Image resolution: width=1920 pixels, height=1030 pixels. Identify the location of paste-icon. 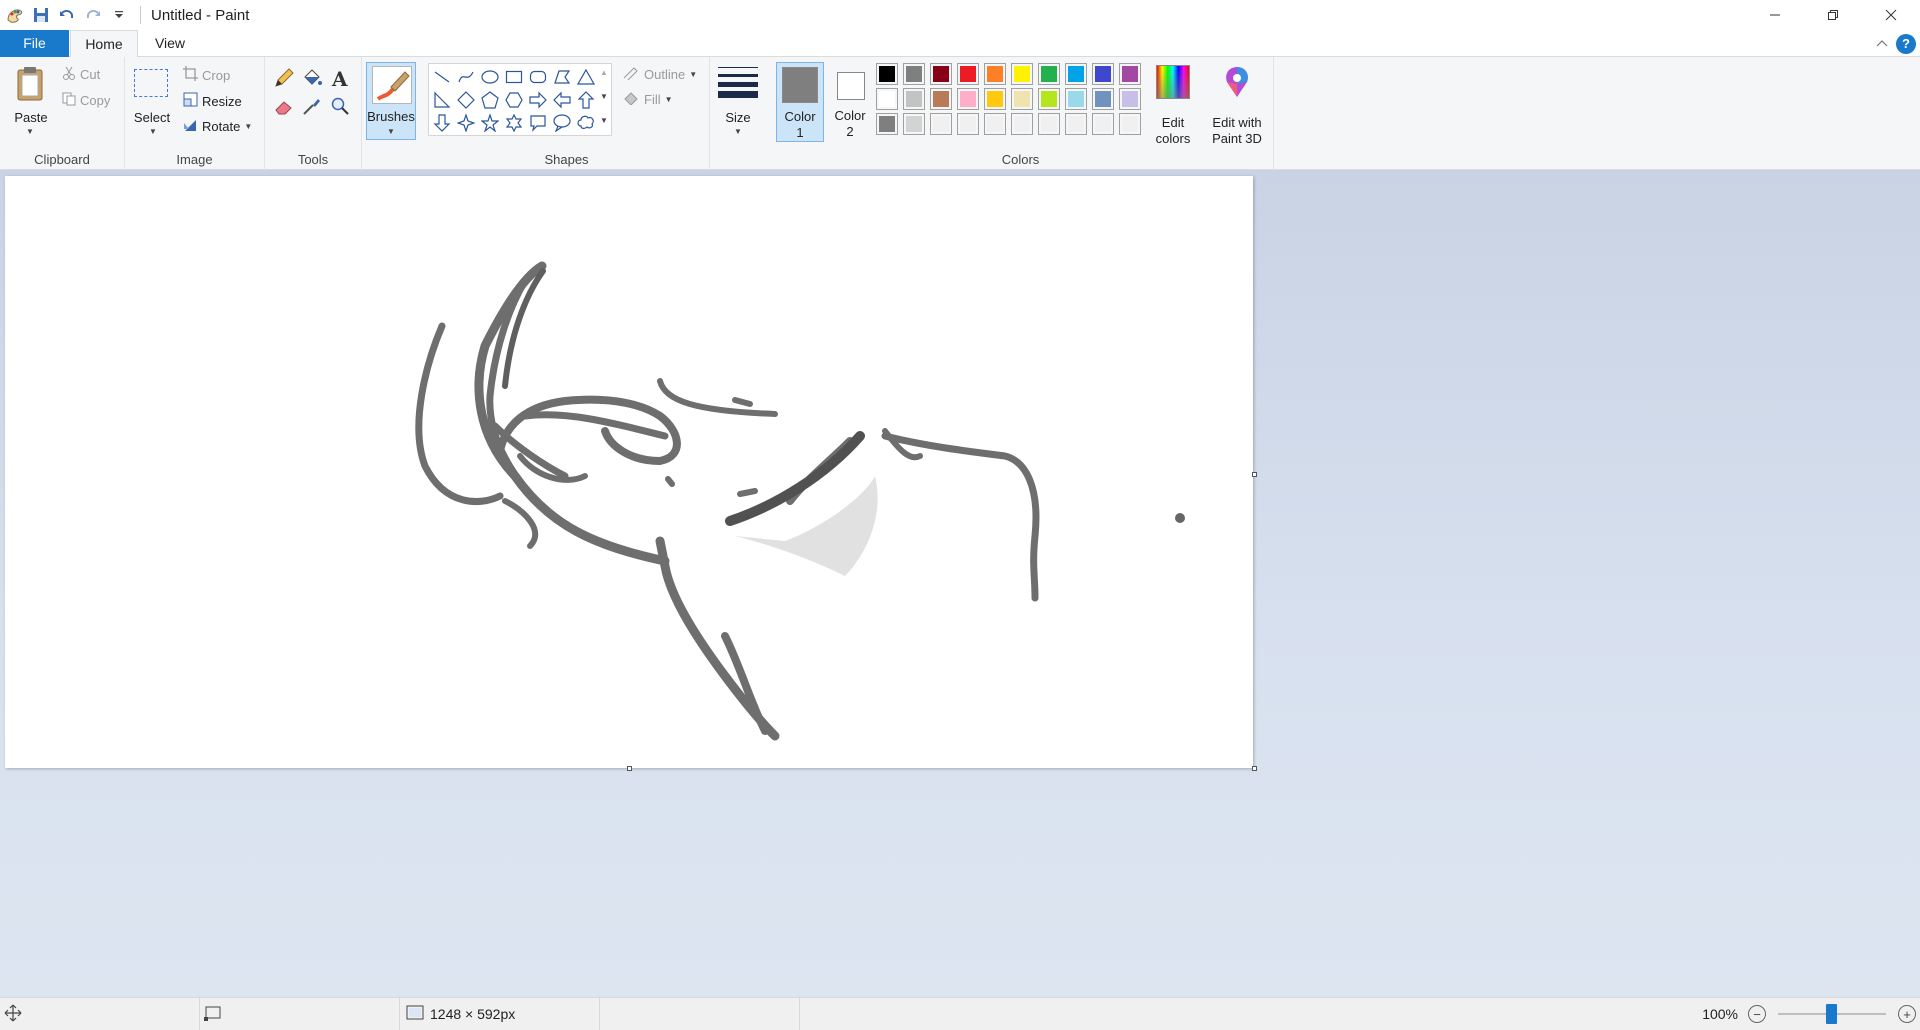
(31, 83).